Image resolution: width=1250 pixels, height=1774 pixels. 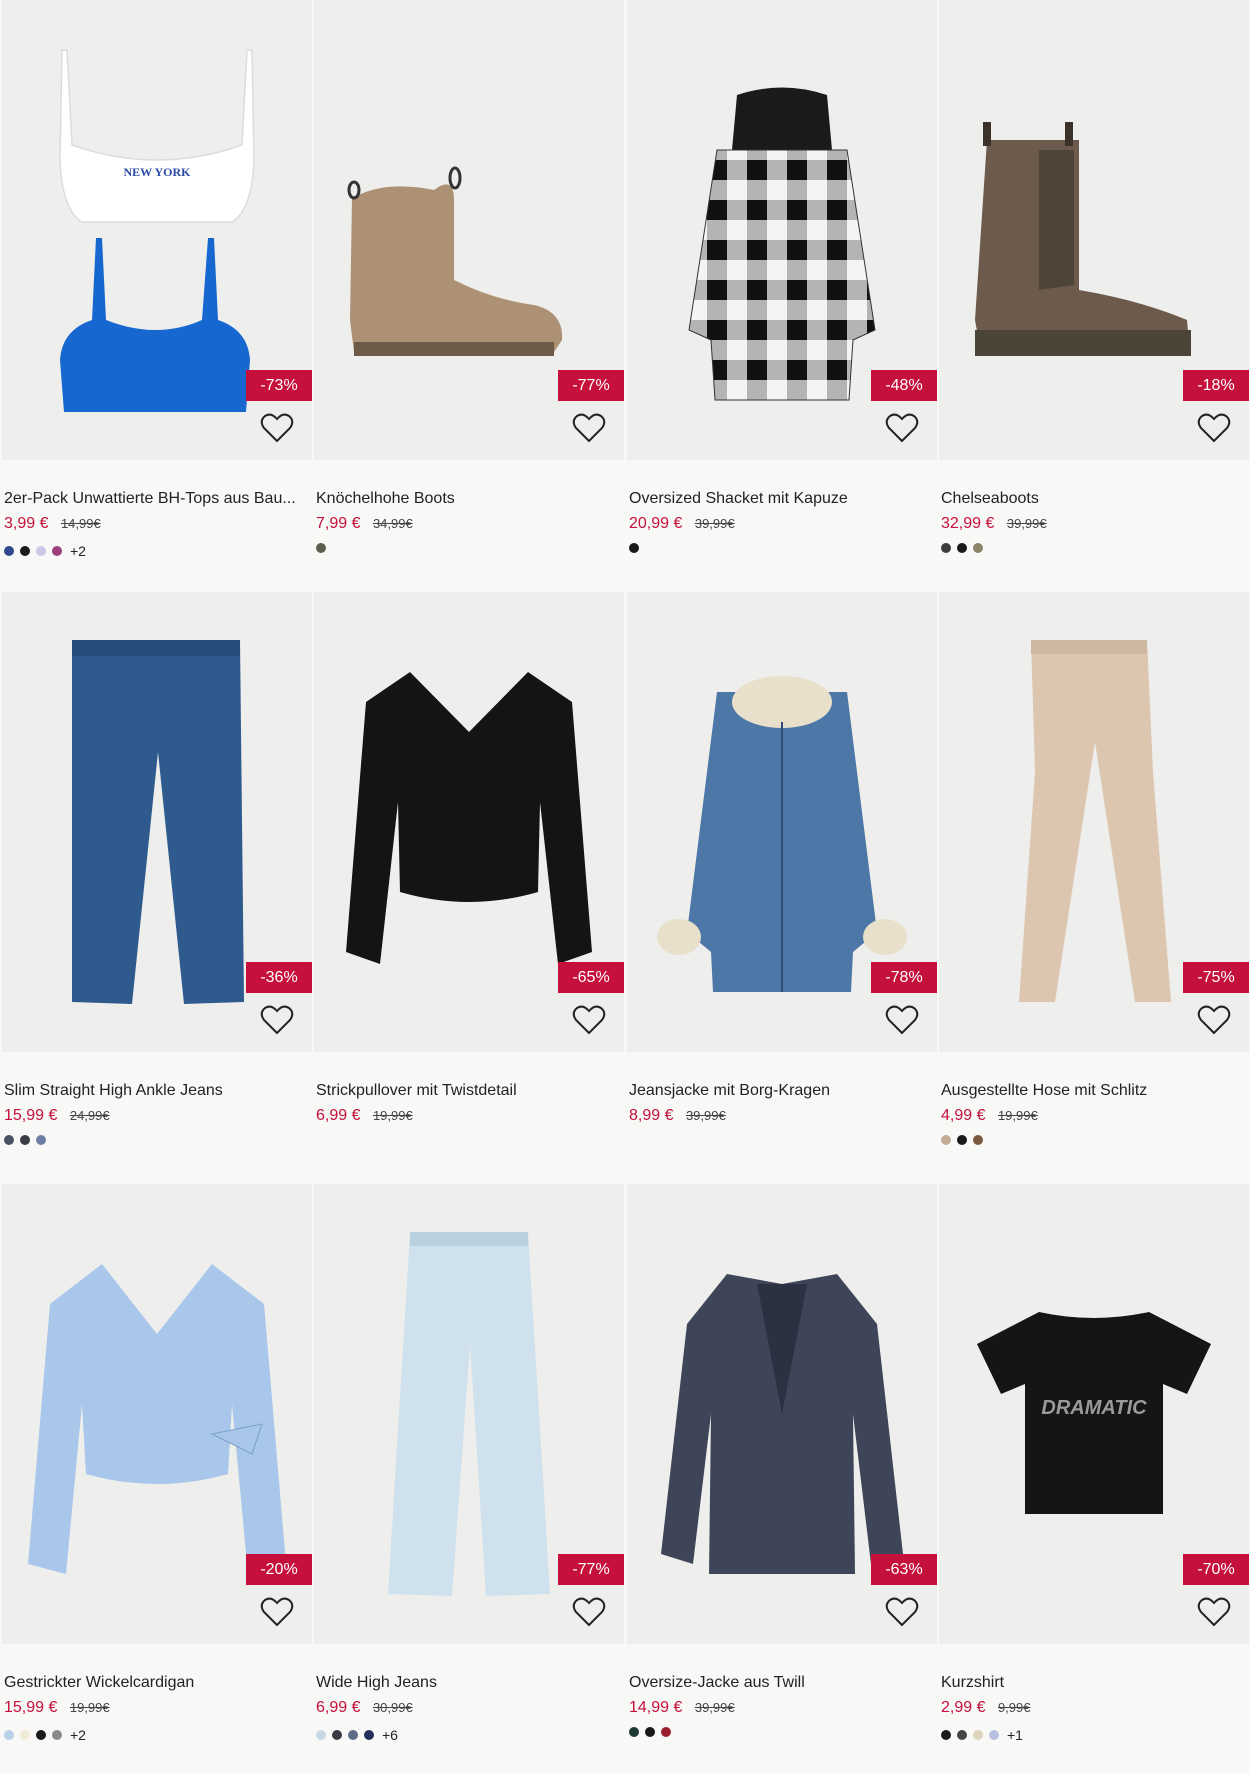 What do you see at coordinates (52, 524) in the screenshot?
I see `price-row: 3,99 € 14,99€` at bounding box center [52, 524].